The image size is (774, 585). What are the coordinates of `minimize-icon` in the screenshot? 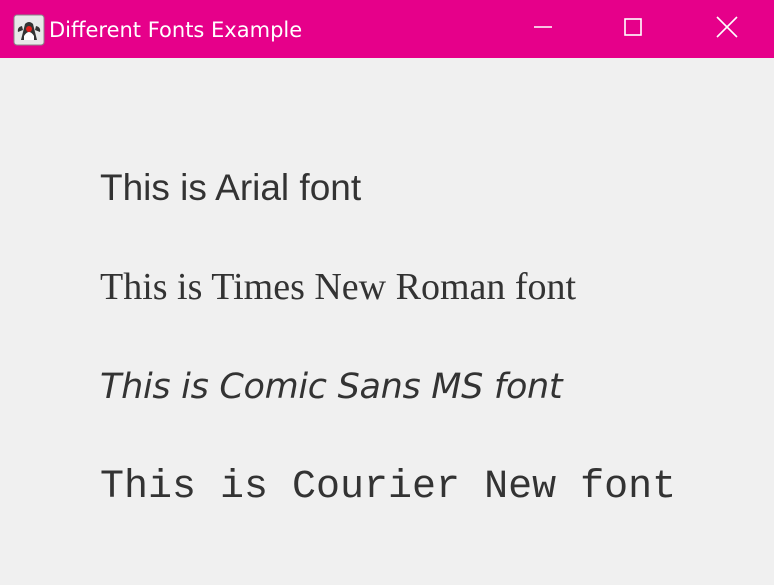 It's located at (543, 29).